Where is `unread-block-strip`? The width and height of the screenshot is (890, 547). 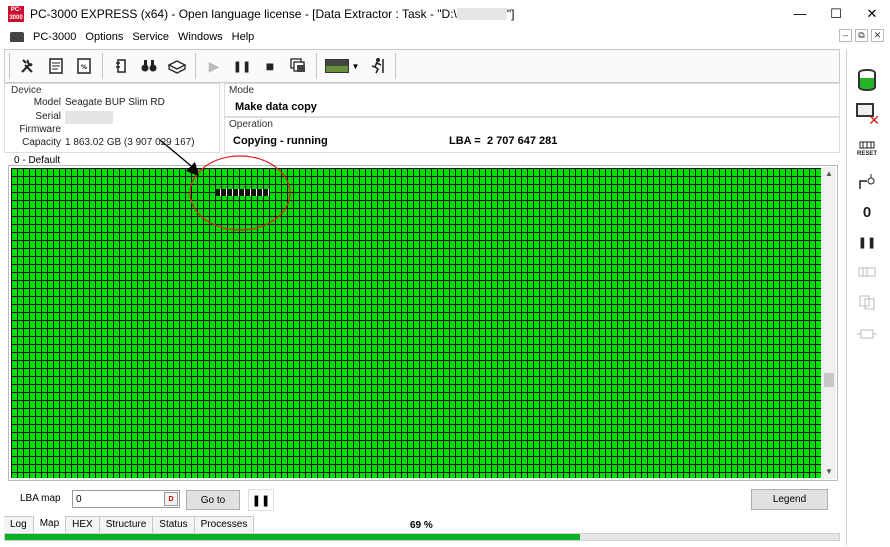
unread-block-strip is located at coordinates (242, 192).